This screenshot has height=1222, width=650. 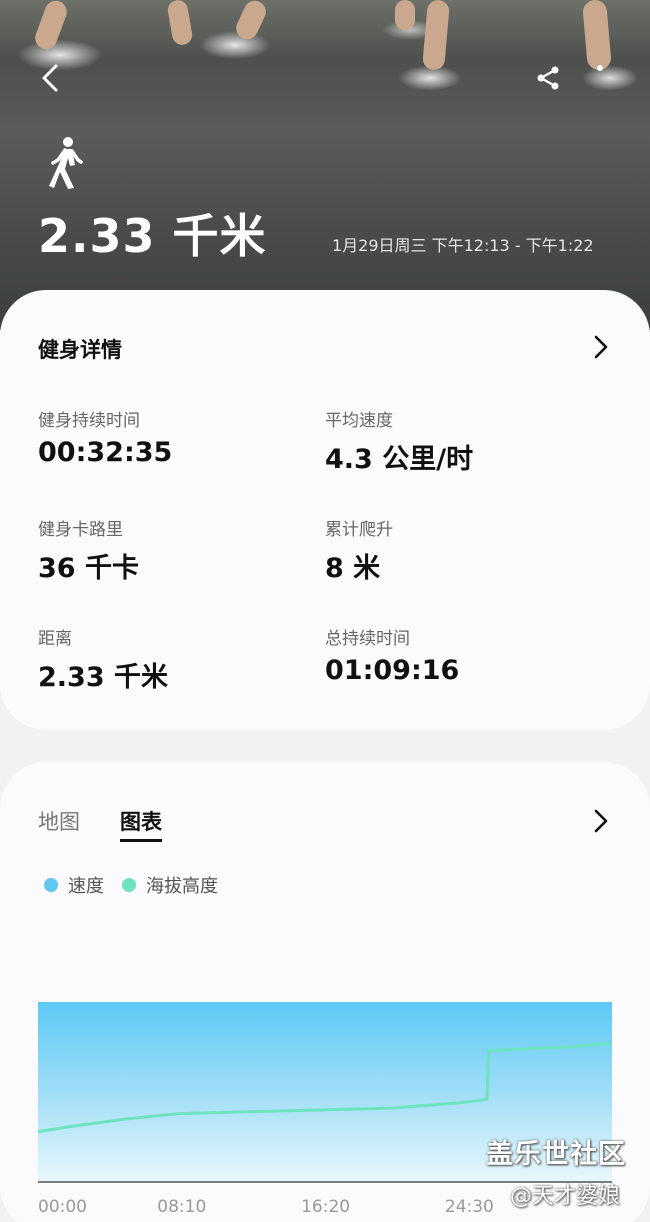 What do you see at coordinates (86, 886) in the screenshot?
I see `legend-label: 速度` at bounding box center [86, 886].